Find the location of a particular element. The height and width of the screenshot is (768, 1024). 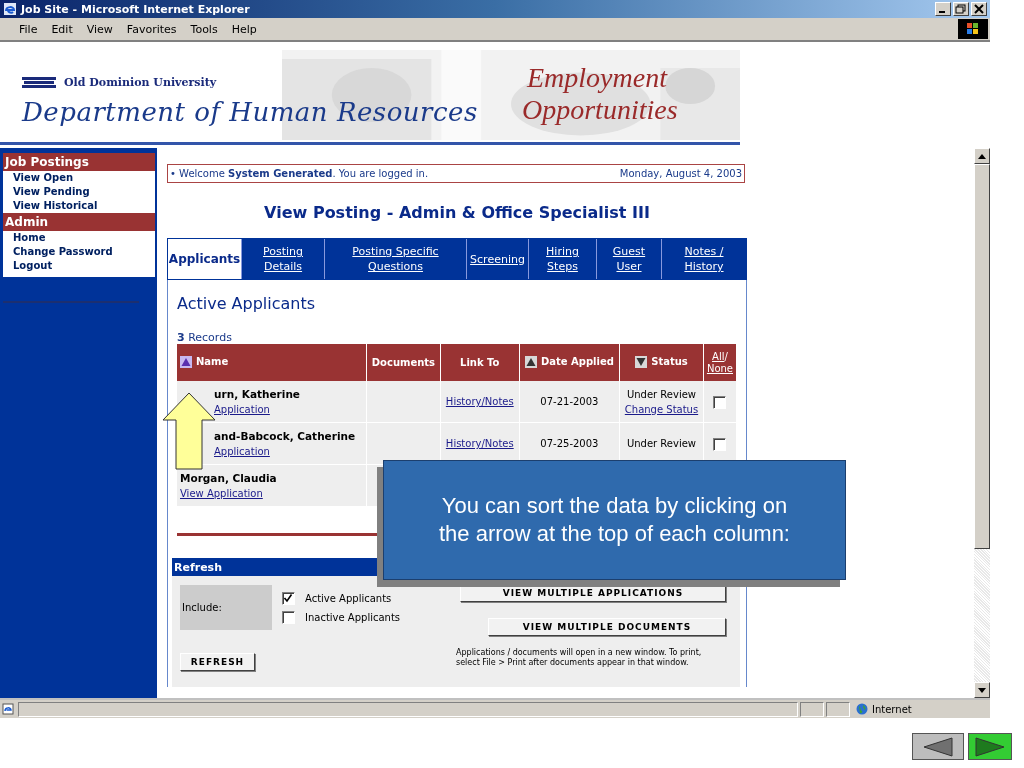

windows-logo-icon is located at coordinates (973, 29).